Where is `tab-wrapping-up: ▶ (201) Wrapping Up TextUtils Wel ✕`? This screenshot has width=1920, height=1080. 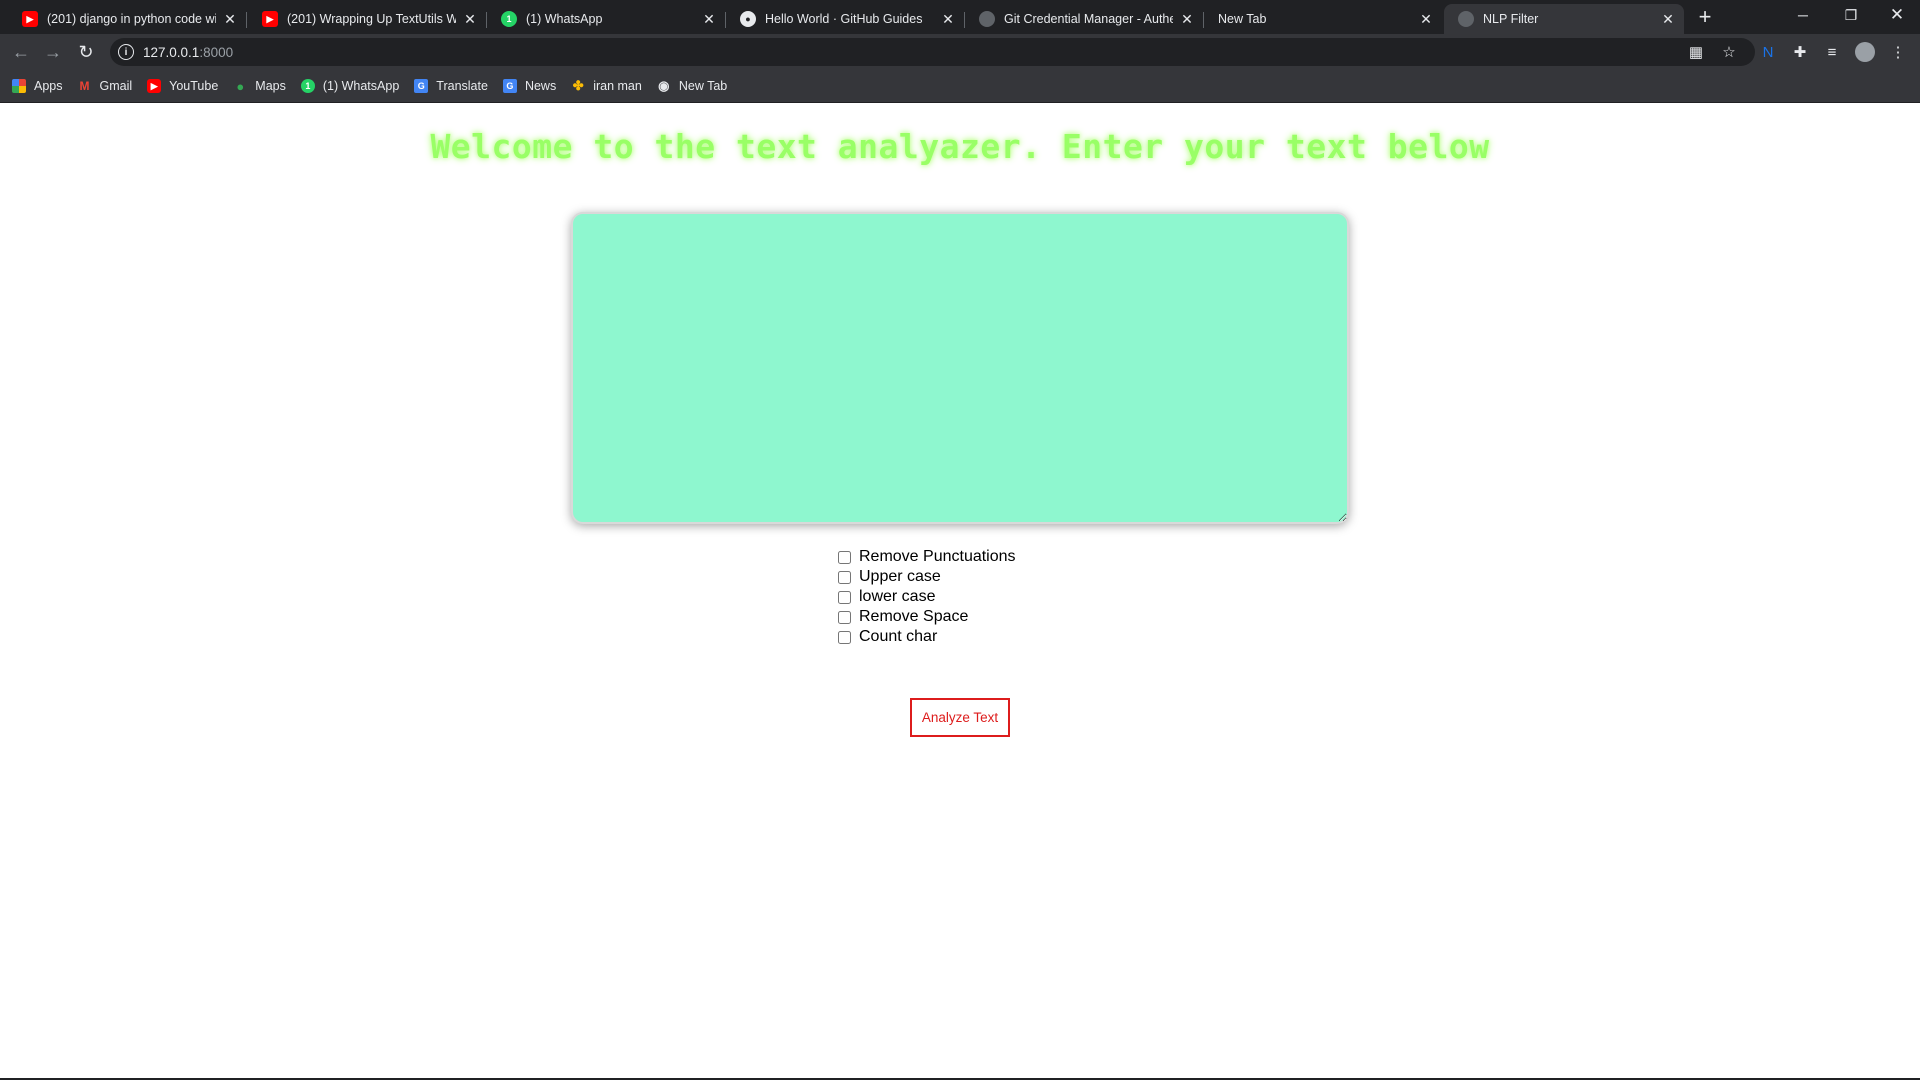
tab-wrapping-up: ▶ (201) Wrapping Up TextUtils Wel ✕ is located at coordinates (367, 19).